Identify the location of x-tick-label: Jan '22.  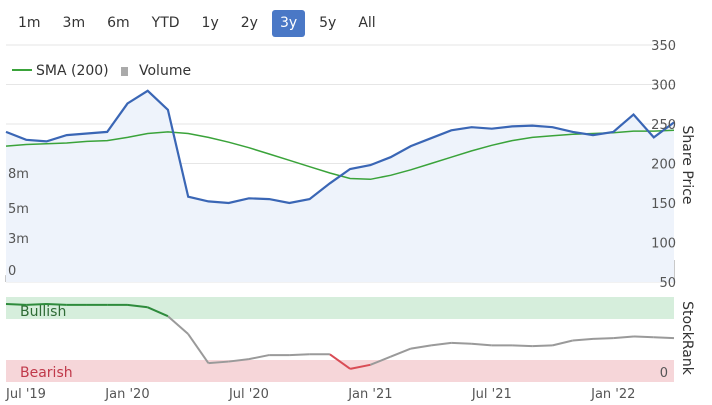
(612, 394).